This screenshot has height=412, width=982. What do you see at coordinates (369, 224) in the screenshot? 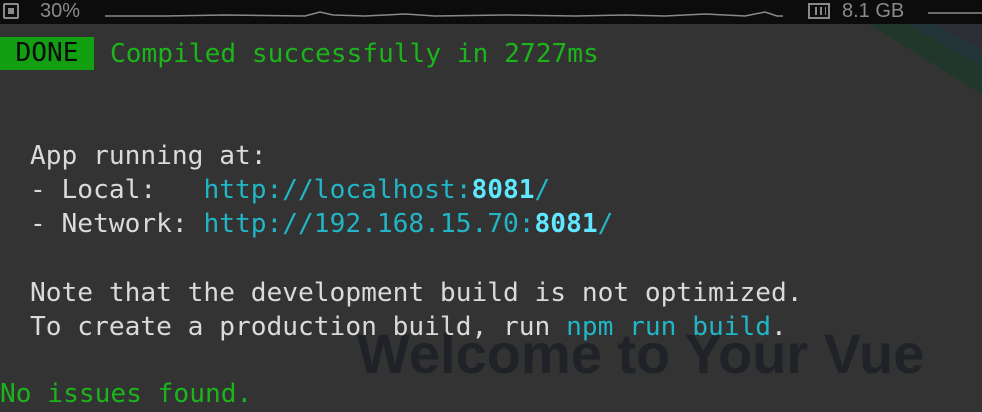
I see `network-url-prefix: http://192.168.15.70:` at bounding box center [369, 224].